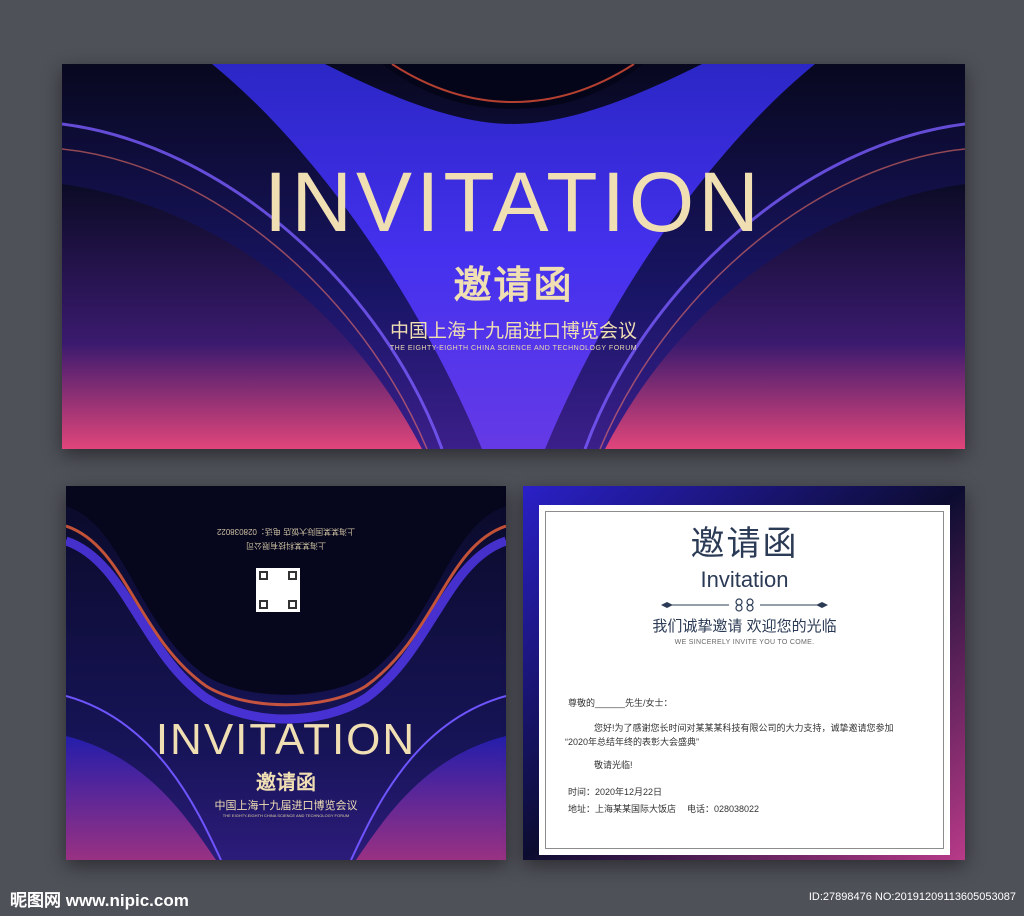  What do you see at coordinates (744, 544) in the screenshot?
I see `letter-cn-title: 邀请函` at bounding box center [744, 544].